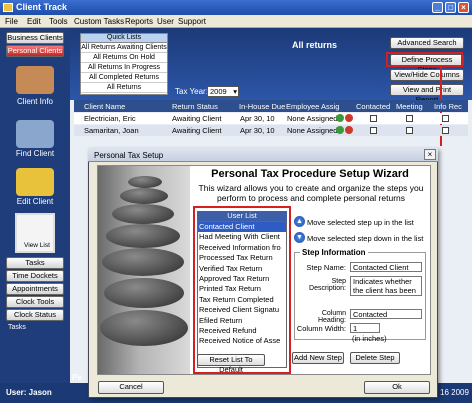 This screenshot has height=403, width=472. I want to click on dialog-title: Personal Tax Setup, so click(129, 155).